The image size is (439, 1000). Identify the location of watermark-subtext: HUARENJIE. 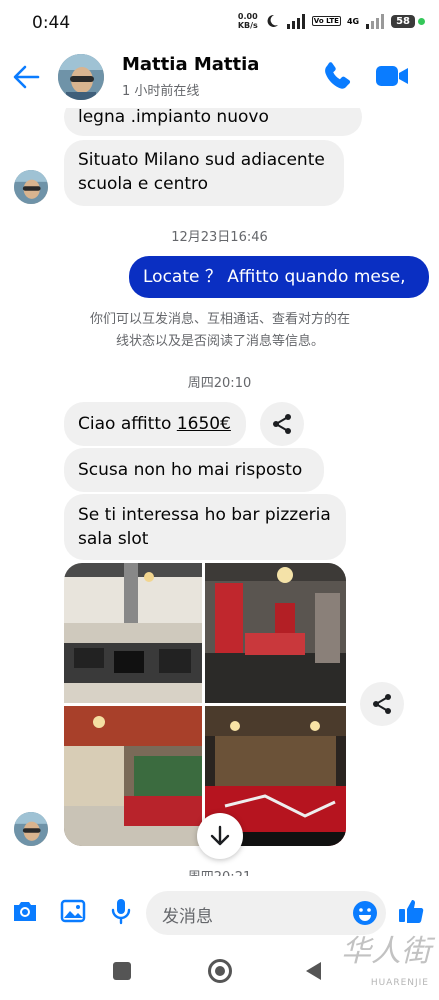
(399, 983).